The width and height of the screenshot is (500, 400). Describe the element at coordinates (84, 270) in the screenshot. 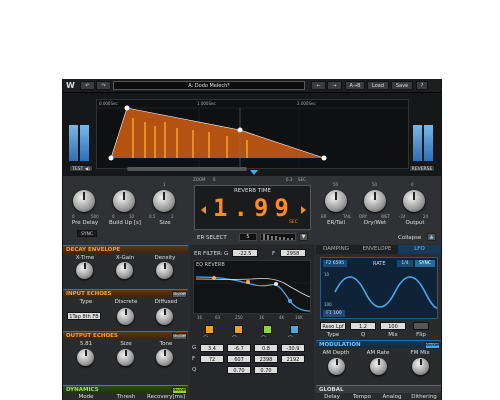

I see `x-time-knob` at that location.